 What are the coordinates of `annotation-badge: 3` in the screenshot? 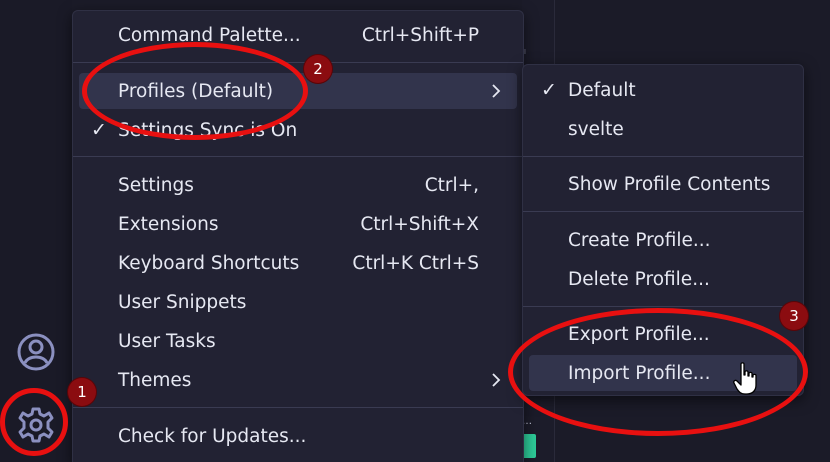 It's located at (794, 316).